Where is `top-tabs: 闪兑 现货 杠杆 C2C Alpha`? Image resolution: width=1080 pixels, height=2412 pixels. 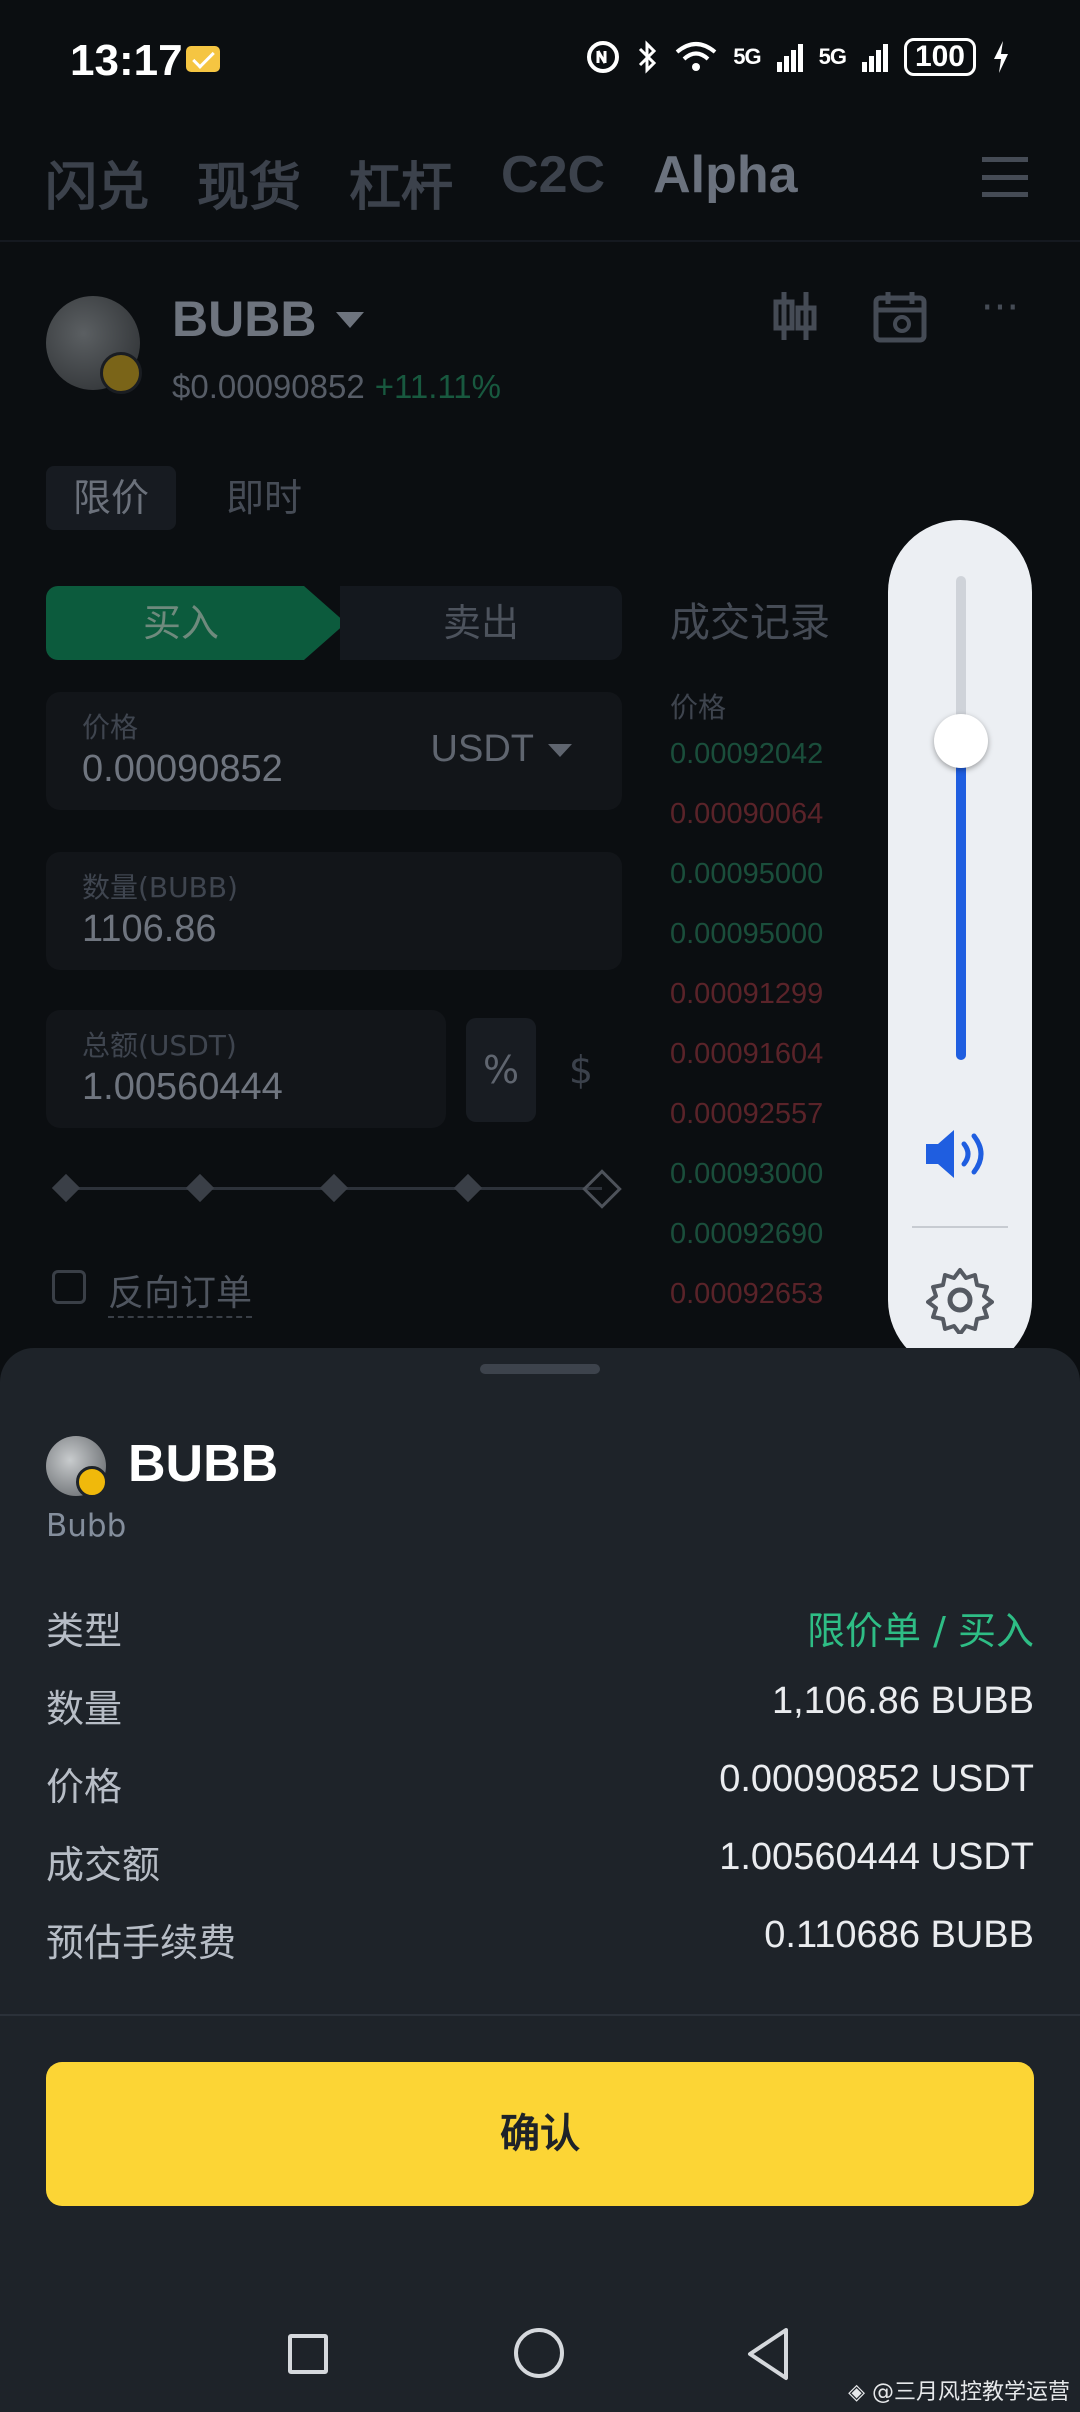
top-tabs: 闪兑 现货 杠杆 C2C Alpha is located at coordinates (421, 182).